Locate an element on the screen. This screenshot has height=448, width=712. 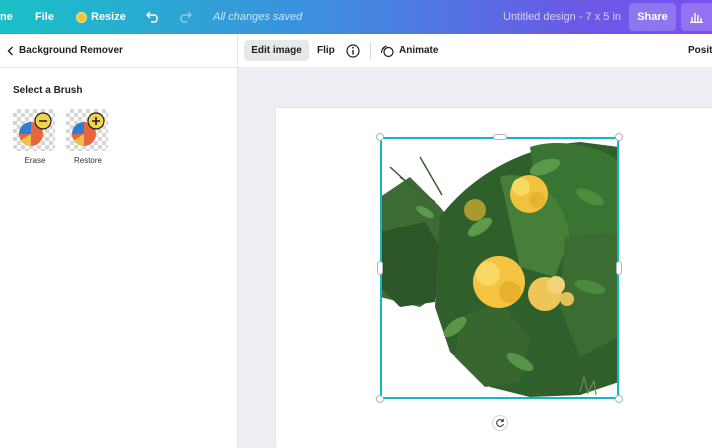
share-button: Share is located at coordinates (652, 17).